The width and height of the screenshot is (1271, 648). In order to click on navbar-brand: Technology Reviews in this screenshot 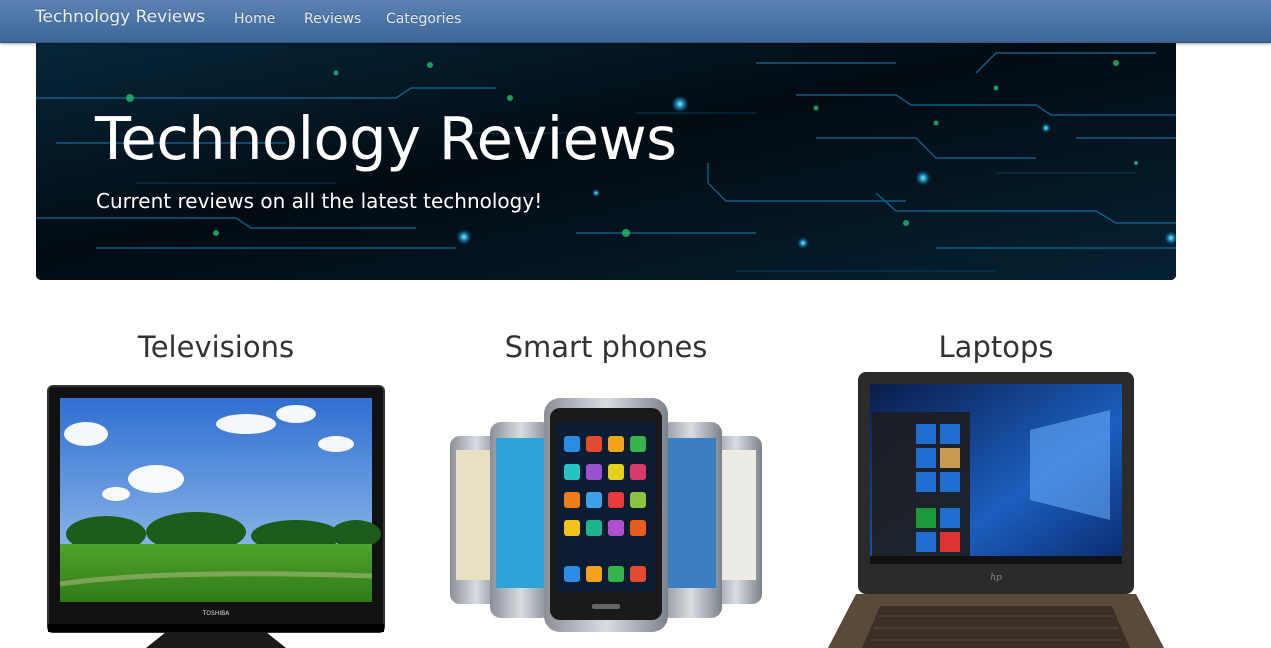, I will do `click(120, 17)`.